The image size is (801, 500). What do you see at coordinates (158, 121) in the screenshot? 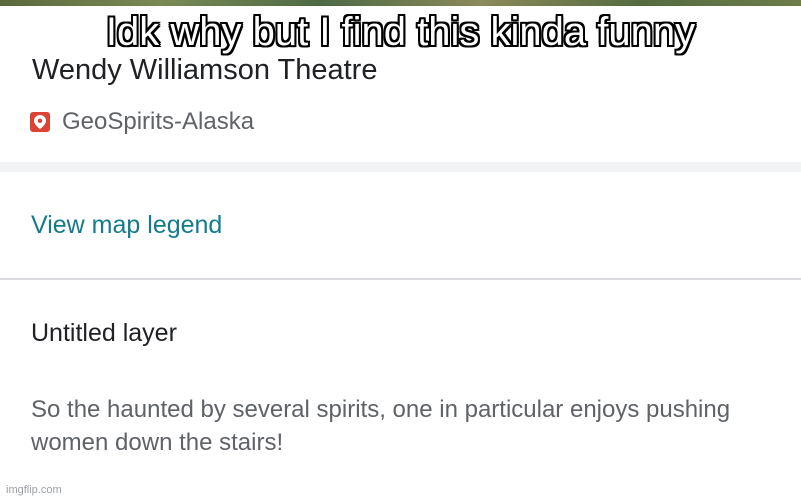
I see `source-map-label: GeoSpirits-Alaska` at bounding box center [158, 121].